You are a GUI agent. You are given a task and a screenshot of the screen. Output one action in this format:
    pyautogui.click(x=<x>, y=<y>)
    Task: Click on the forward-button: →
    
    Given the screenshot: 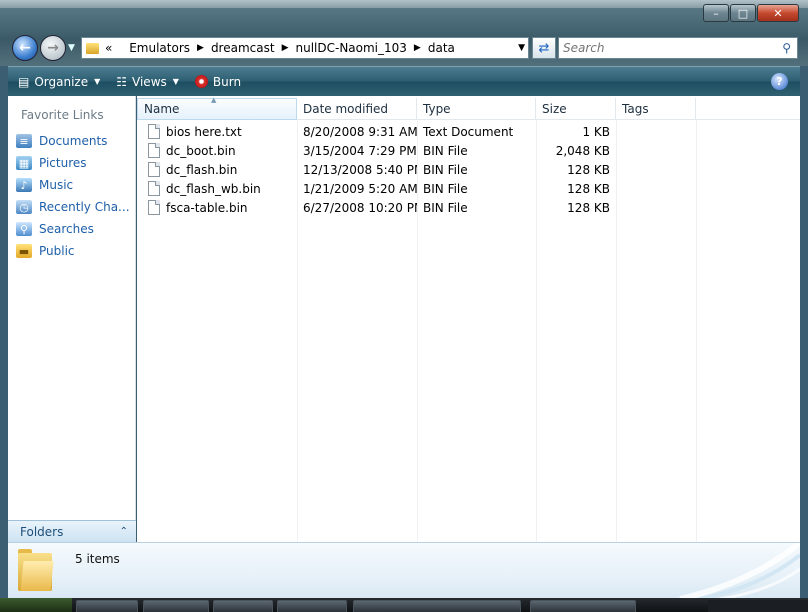 What is the action you would take?
    pyautogui.click(x=53, y=48)
    